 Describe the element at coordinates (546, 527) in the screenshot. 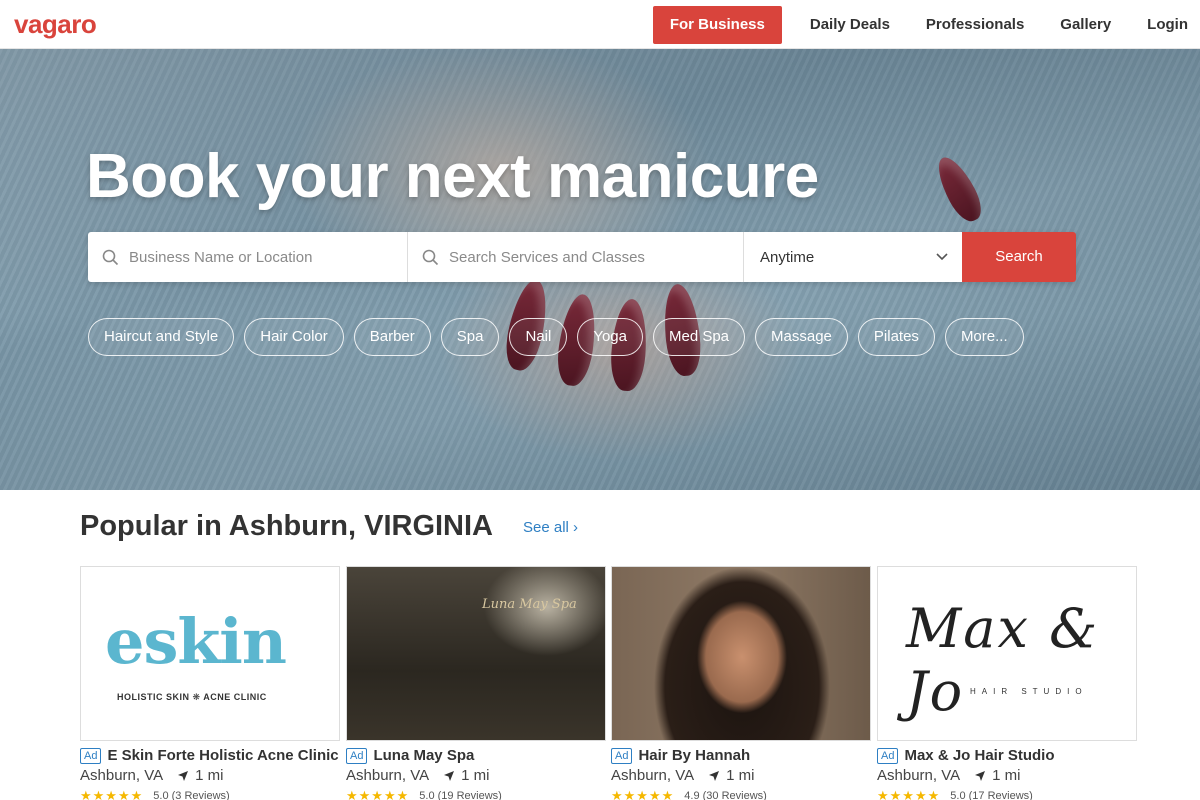

I see `see-all-label: See all` at that location.